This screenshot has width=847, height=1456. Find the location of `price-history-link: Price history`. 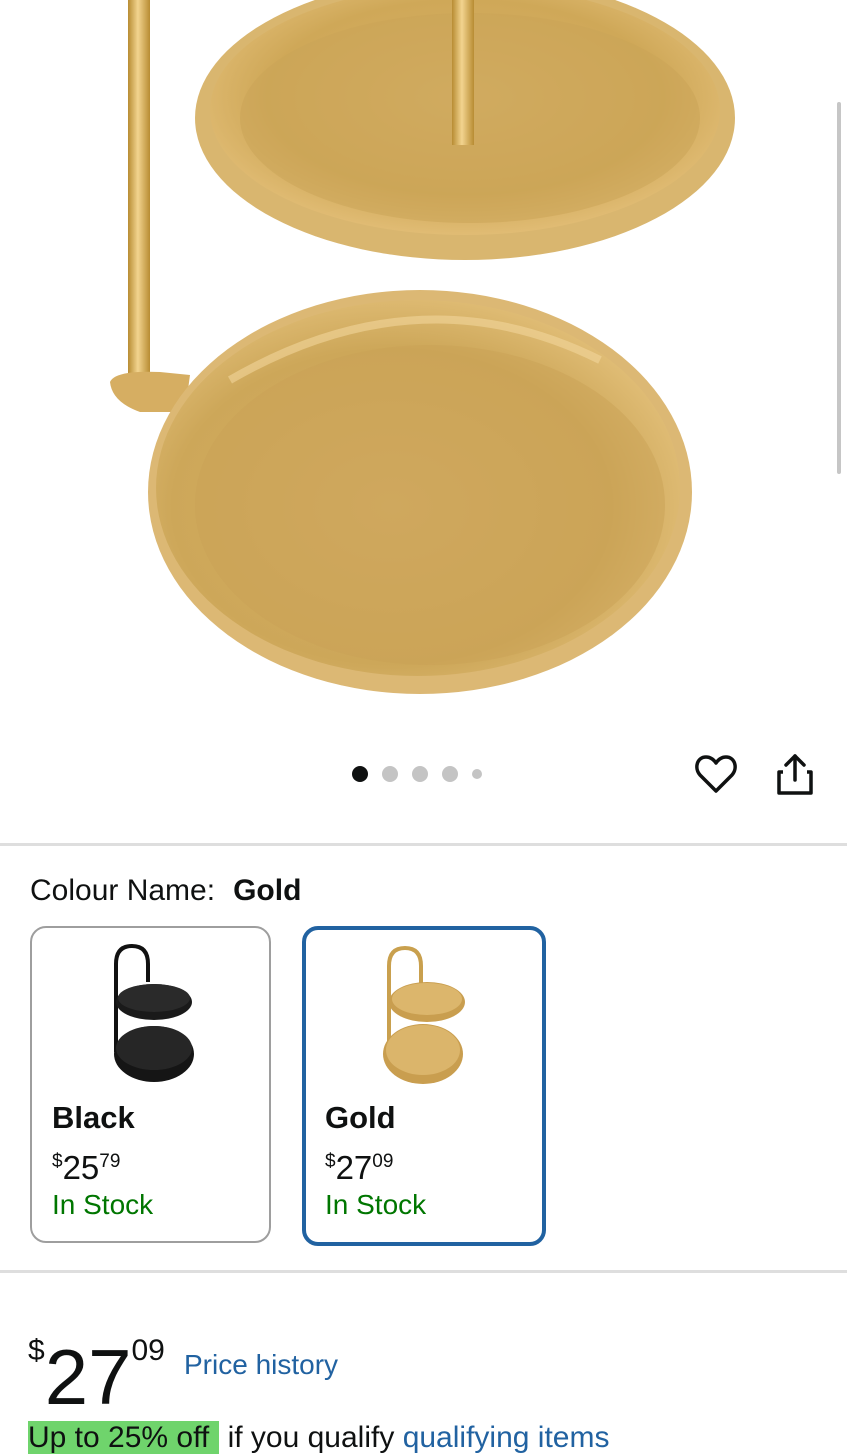

price-history-link: Price history is located at coordinates (261, 1365).